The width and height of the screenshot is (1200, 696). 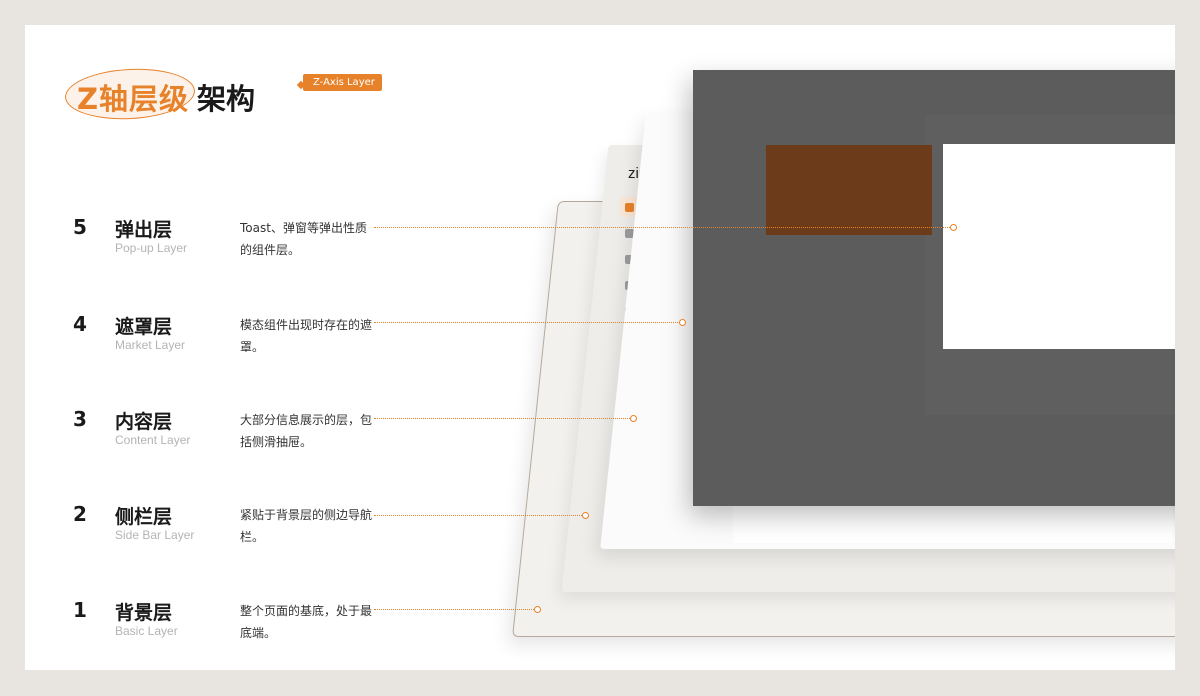 What do you see at coordinates (455, 609) in the screenshot?
I see `connector-background` at bounding box center [455, 609].